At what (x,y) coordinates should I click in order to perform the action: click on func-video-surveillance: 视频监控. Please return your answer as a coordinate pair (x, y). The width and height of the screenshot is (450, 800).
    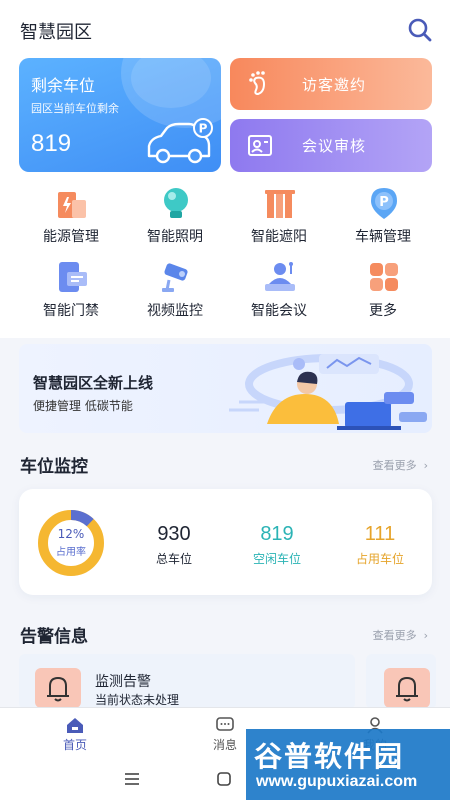
    Looking at the image, I should click on (175, 290).